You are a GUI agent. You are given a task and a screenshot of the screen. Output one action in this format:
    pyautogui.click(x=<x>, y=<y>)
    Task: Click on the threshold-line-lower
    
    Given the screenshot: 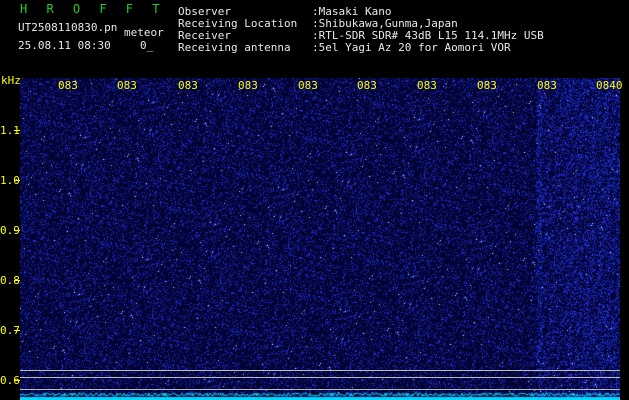 What is the action you would take?
    pyautogui.click(x=320, y=389)
    